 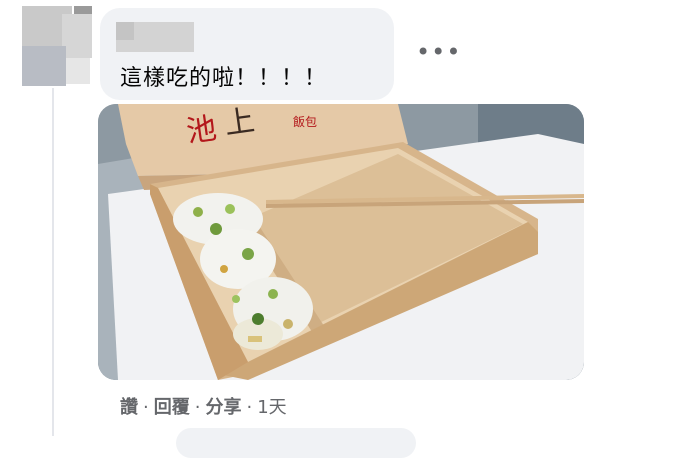 I want to click on comment-text: 這樣吃的啦！！！！, so click(x=224, y=78).